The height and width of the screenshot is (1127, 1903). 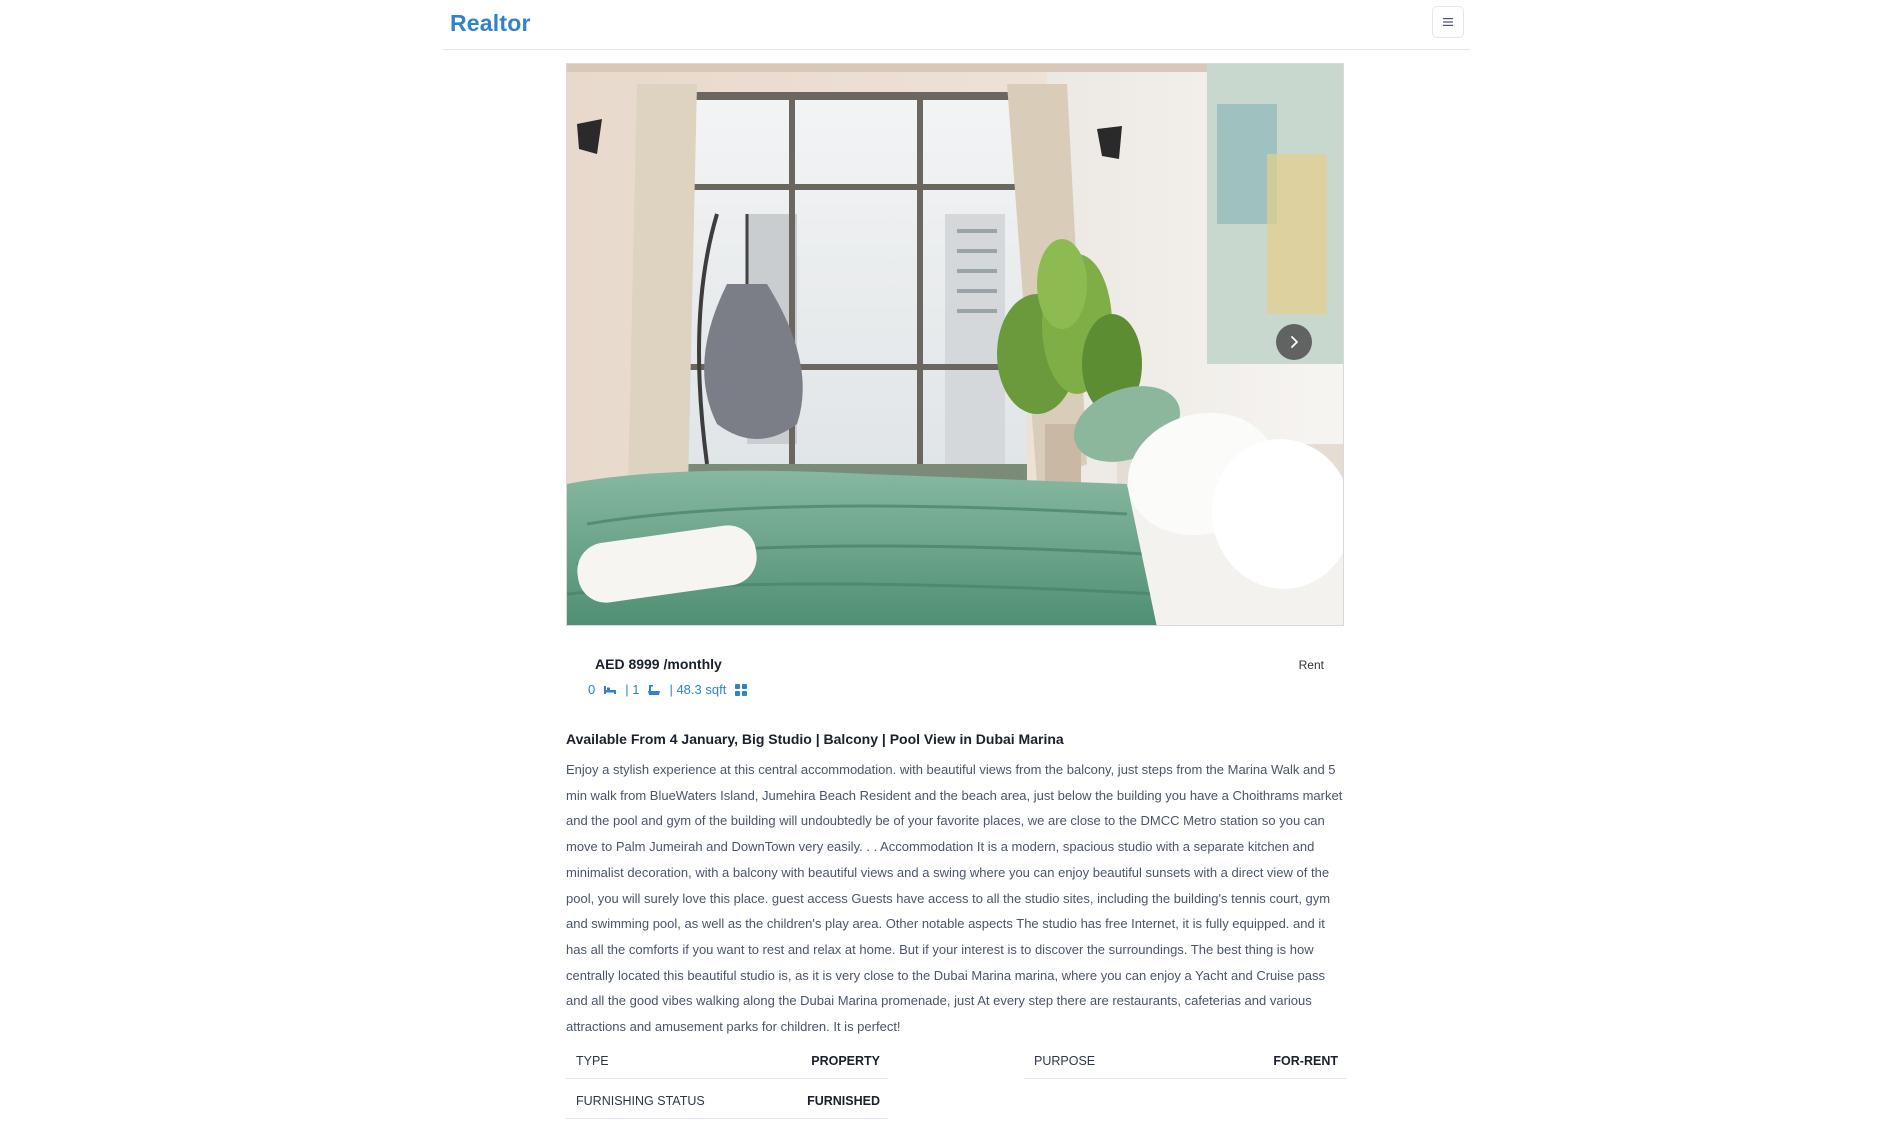 I want to click on gallery-next-button, so click(x=1294, y=342).